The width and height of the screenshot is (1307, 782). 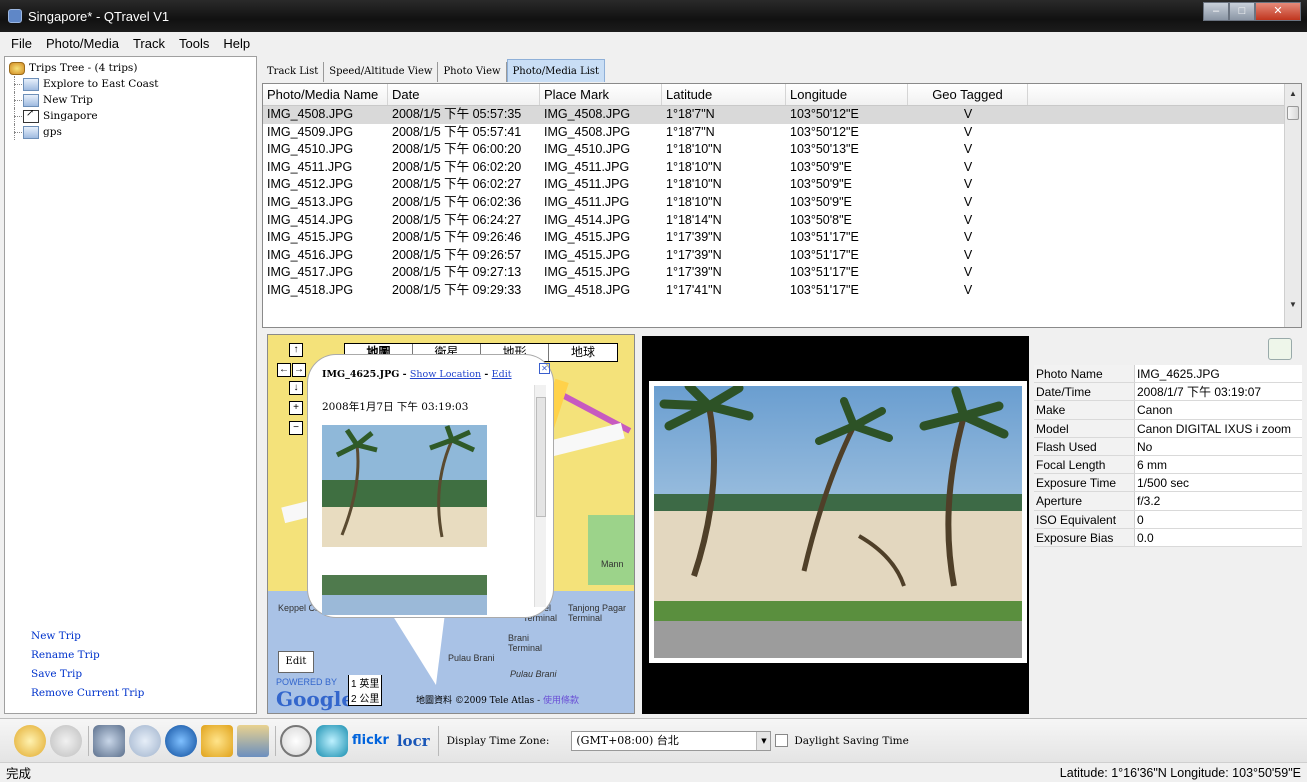 What do you see at coordinates (472, 72) in the screenshot?
I see `tab-photo-view: Photo View` at bounding box center [472, 72].